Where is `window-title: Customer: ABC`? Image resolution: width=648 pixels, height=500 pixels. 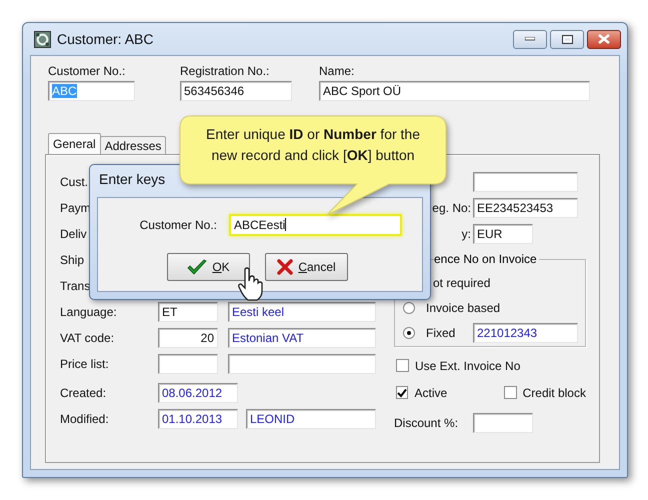 window-title: Customer: ABC is located at coordinates (105, 39).